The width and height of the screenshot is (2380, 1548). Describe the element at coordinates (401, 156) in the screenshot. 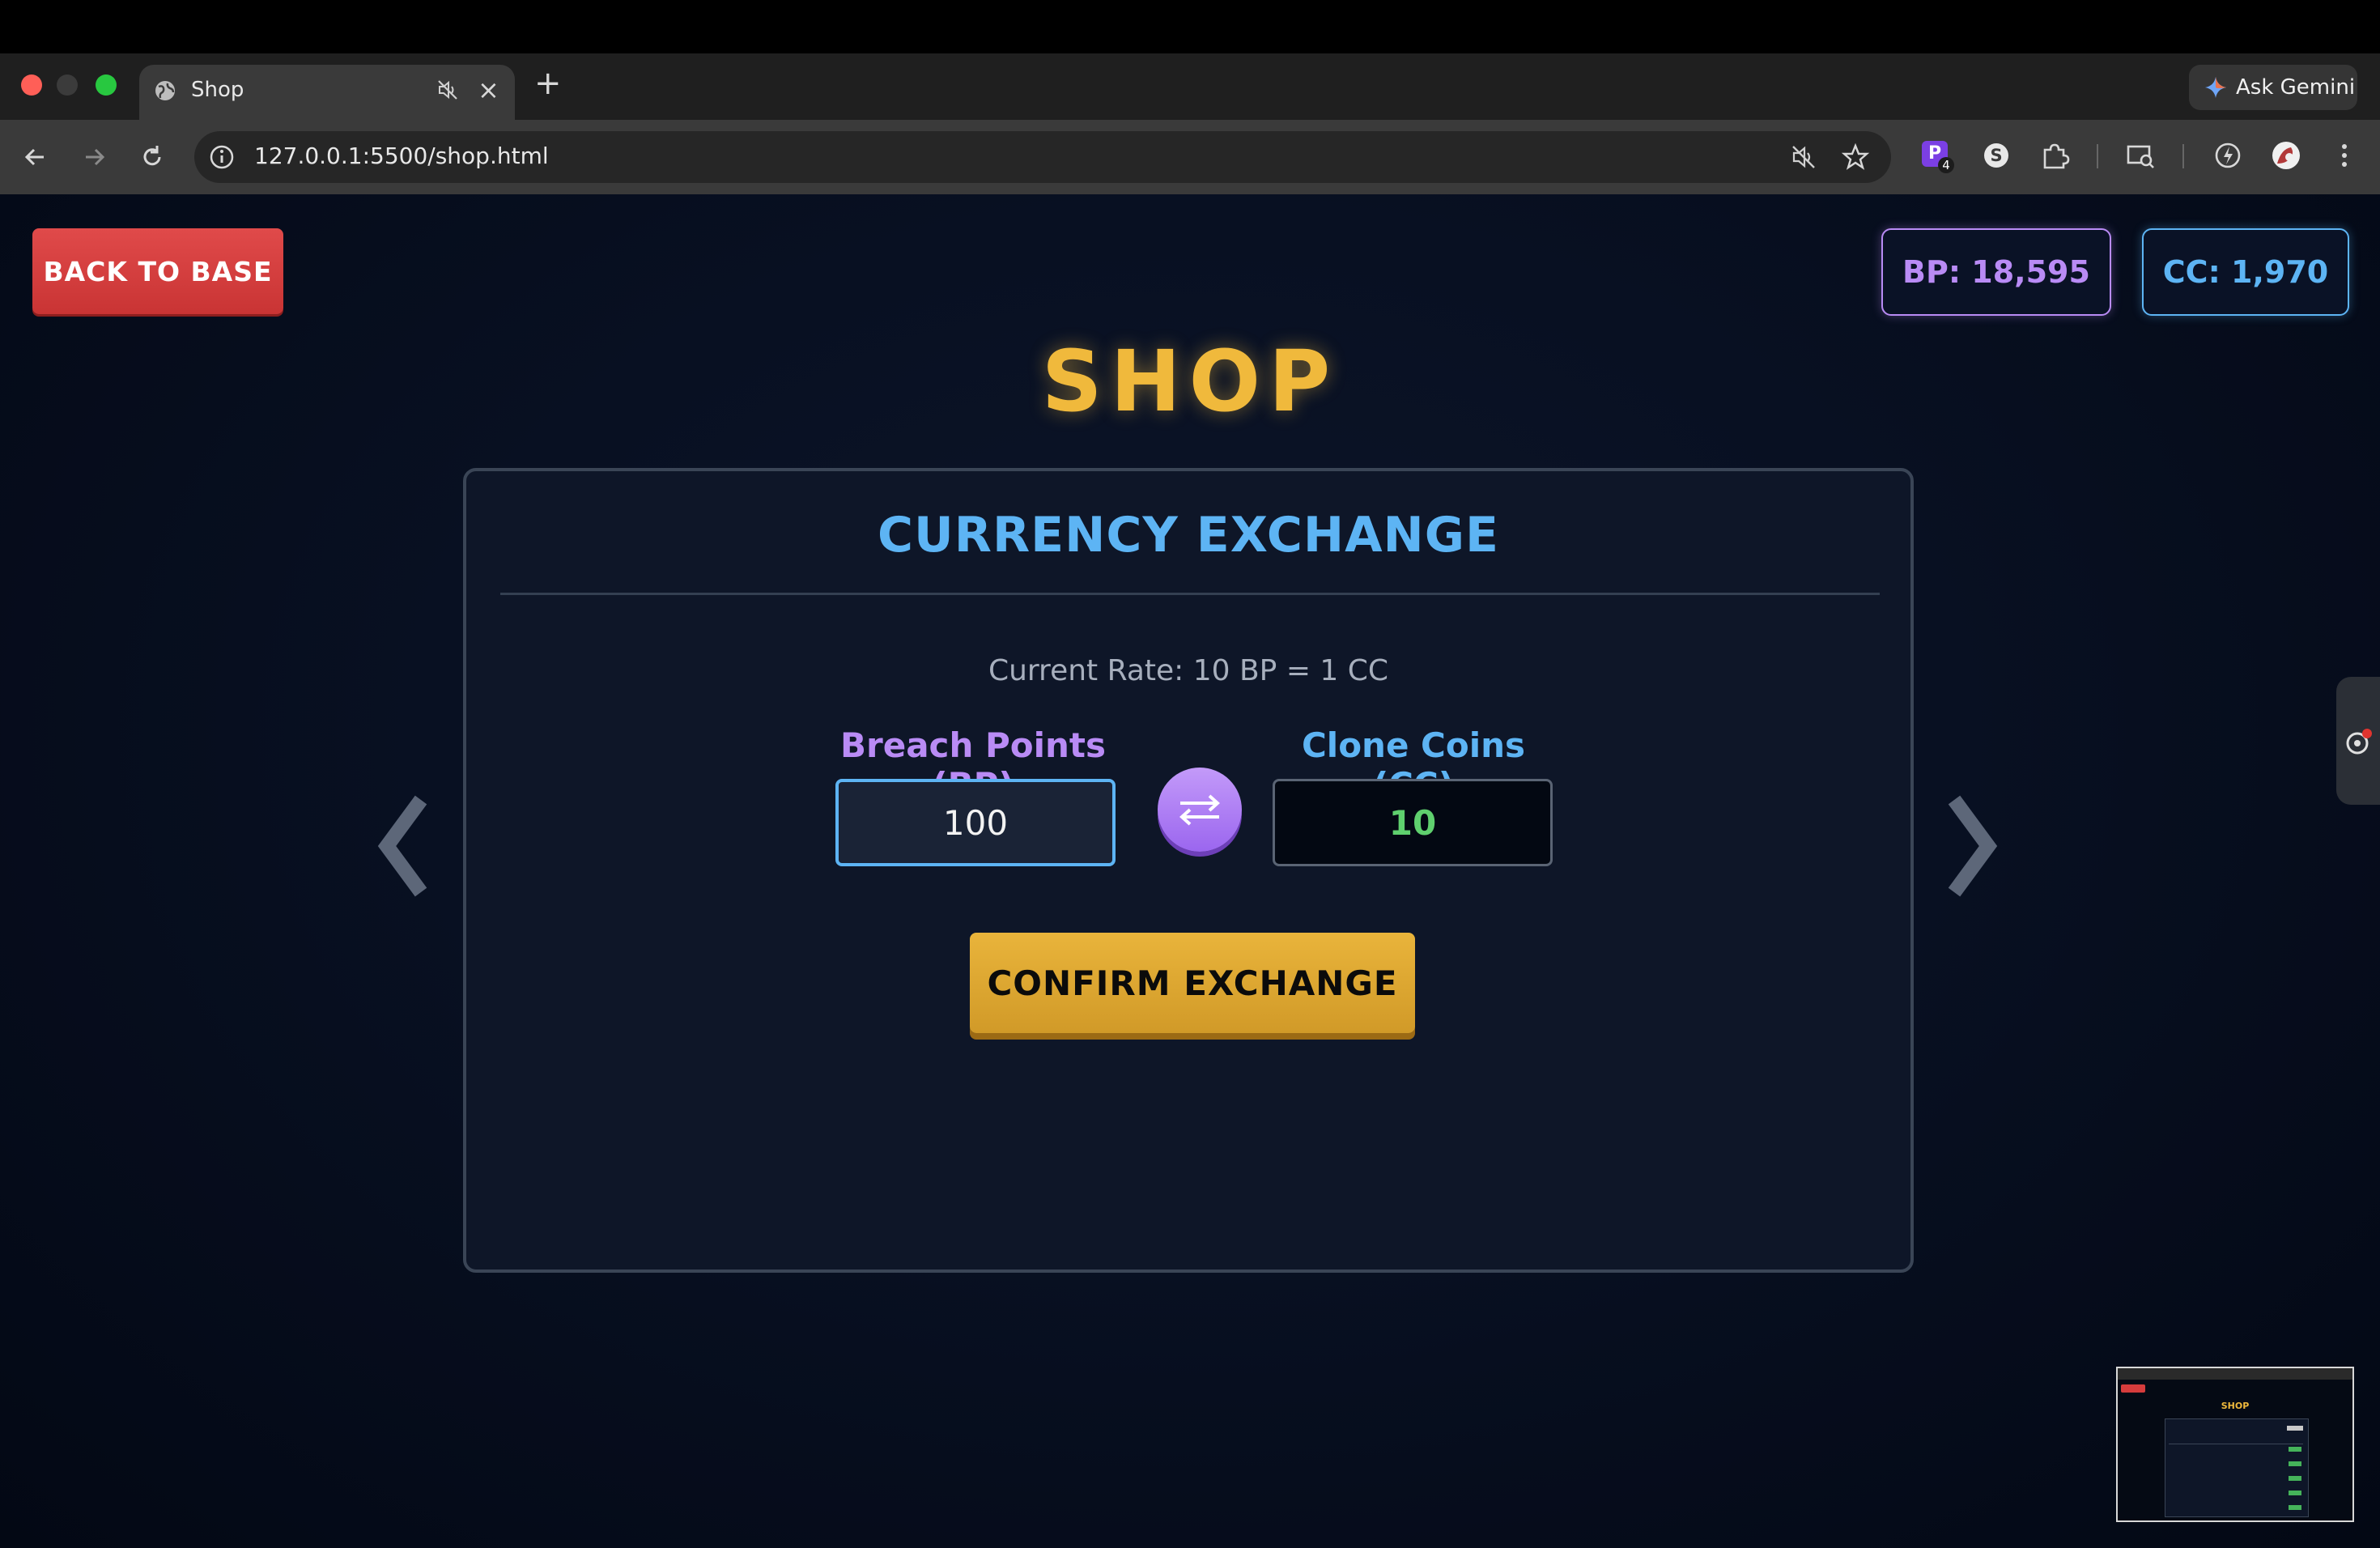

I see `url-text: 127.0.0.1:5500/shop.html` at that location.